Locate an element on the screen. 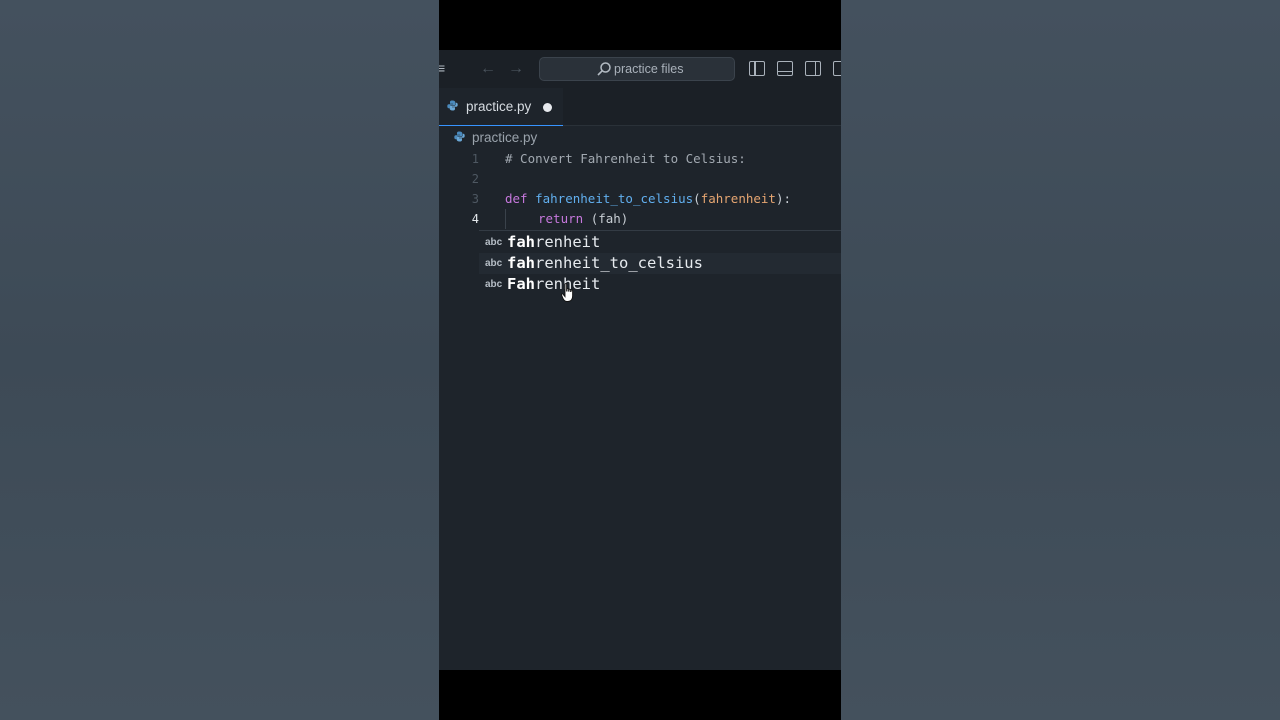  parameter: fahrenheit is located at coordinates (738, 198).